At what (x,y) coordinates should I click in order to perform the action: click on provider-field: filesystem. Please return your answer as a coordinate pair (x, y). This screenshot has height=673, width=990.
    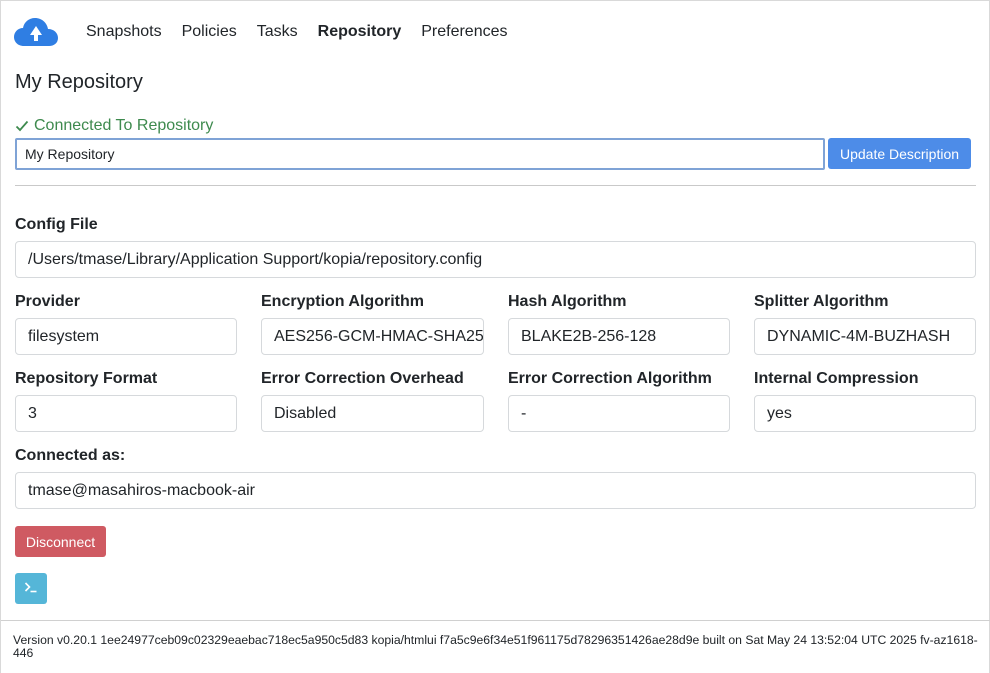
    Looking at the image, I should click on (126, 336).